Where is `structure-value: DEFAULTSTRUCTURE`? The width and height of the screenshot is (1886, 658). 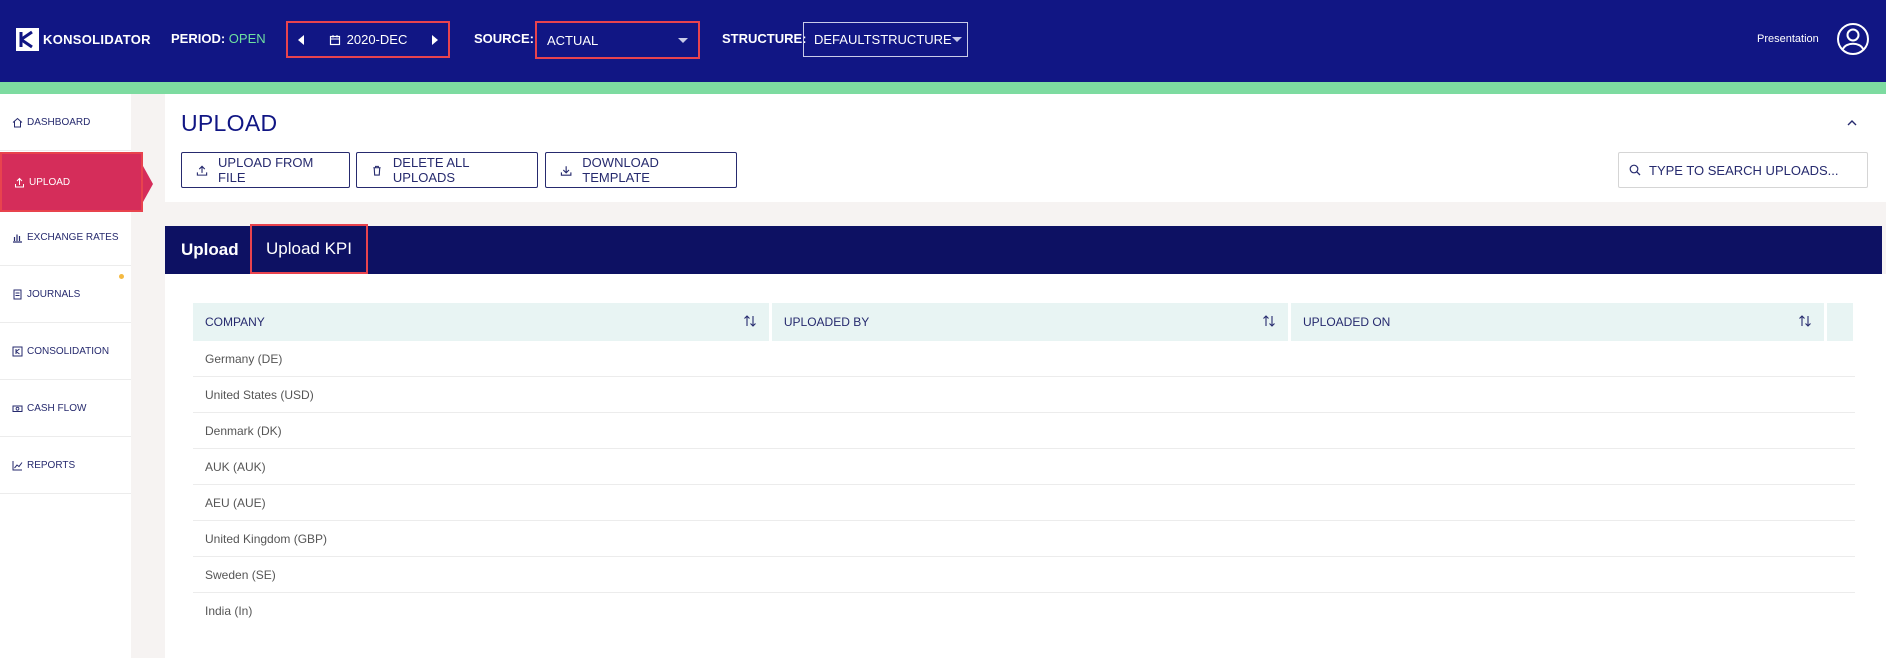 structure-value: DEFAULTSTRUCTURE is located at coordinates (883, 39).